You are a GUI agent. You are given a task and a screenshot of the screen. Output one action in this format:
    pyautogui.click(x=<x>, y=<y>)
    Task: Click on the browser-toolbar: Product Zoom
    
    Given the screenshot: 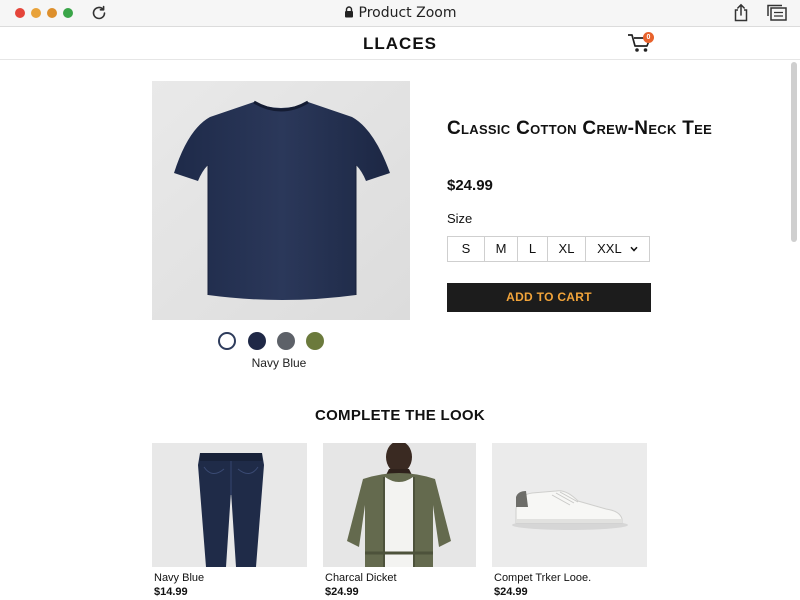 What is the action you would take?
    pyautogui.click(x=400, y=13)
    